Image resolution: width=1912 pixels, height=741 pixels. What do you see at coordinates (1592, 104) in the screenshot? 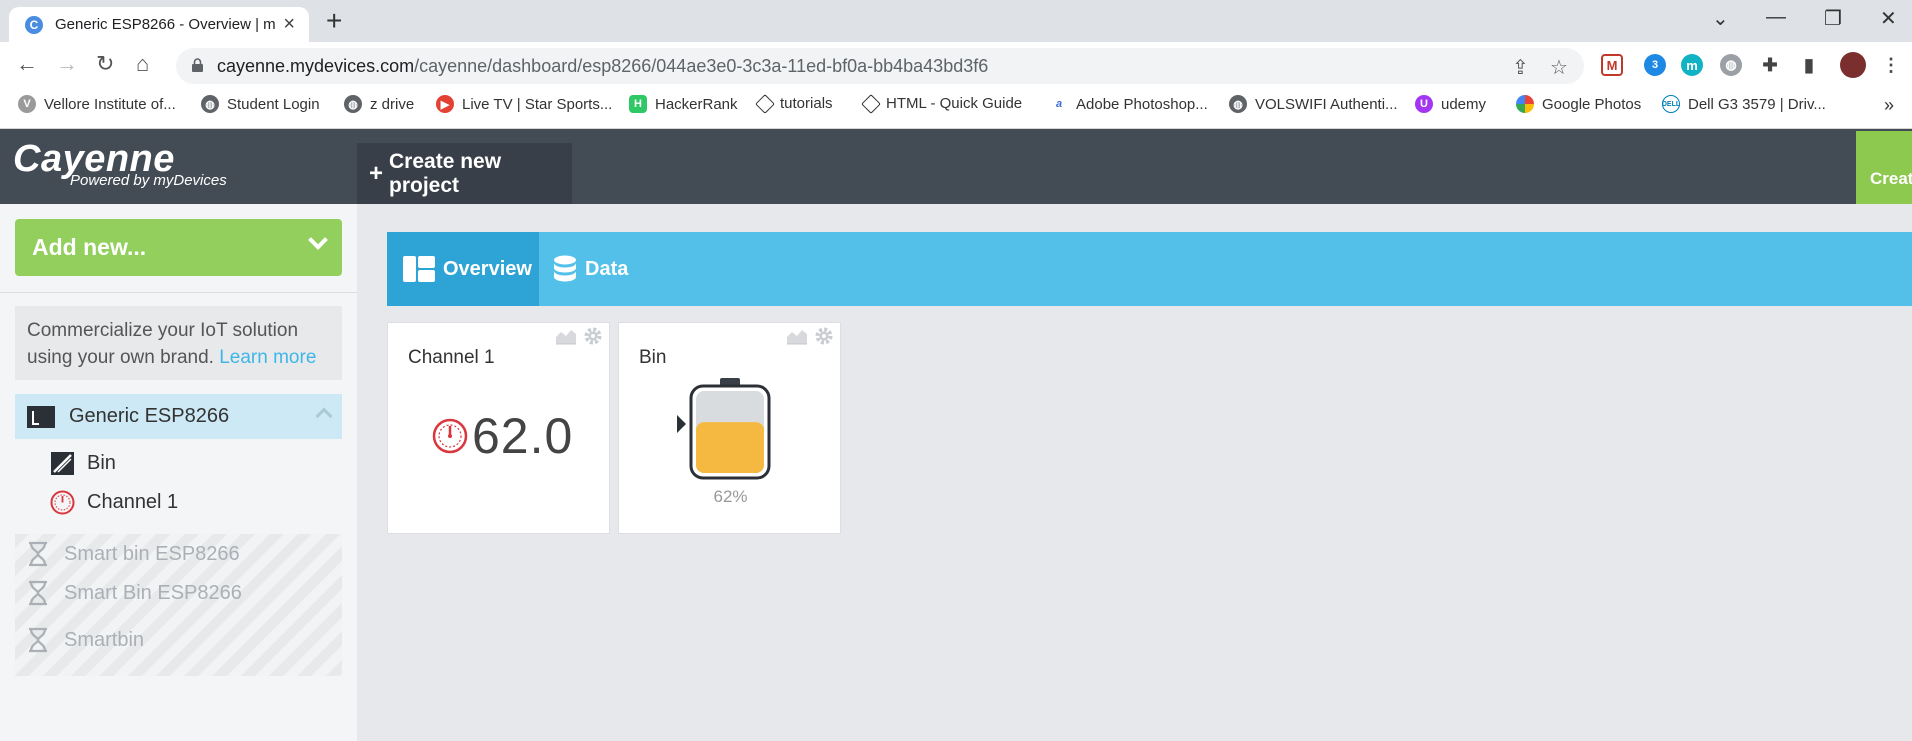
I see `bookmark-label: Google Photos` at bounding box center [1592, 104].